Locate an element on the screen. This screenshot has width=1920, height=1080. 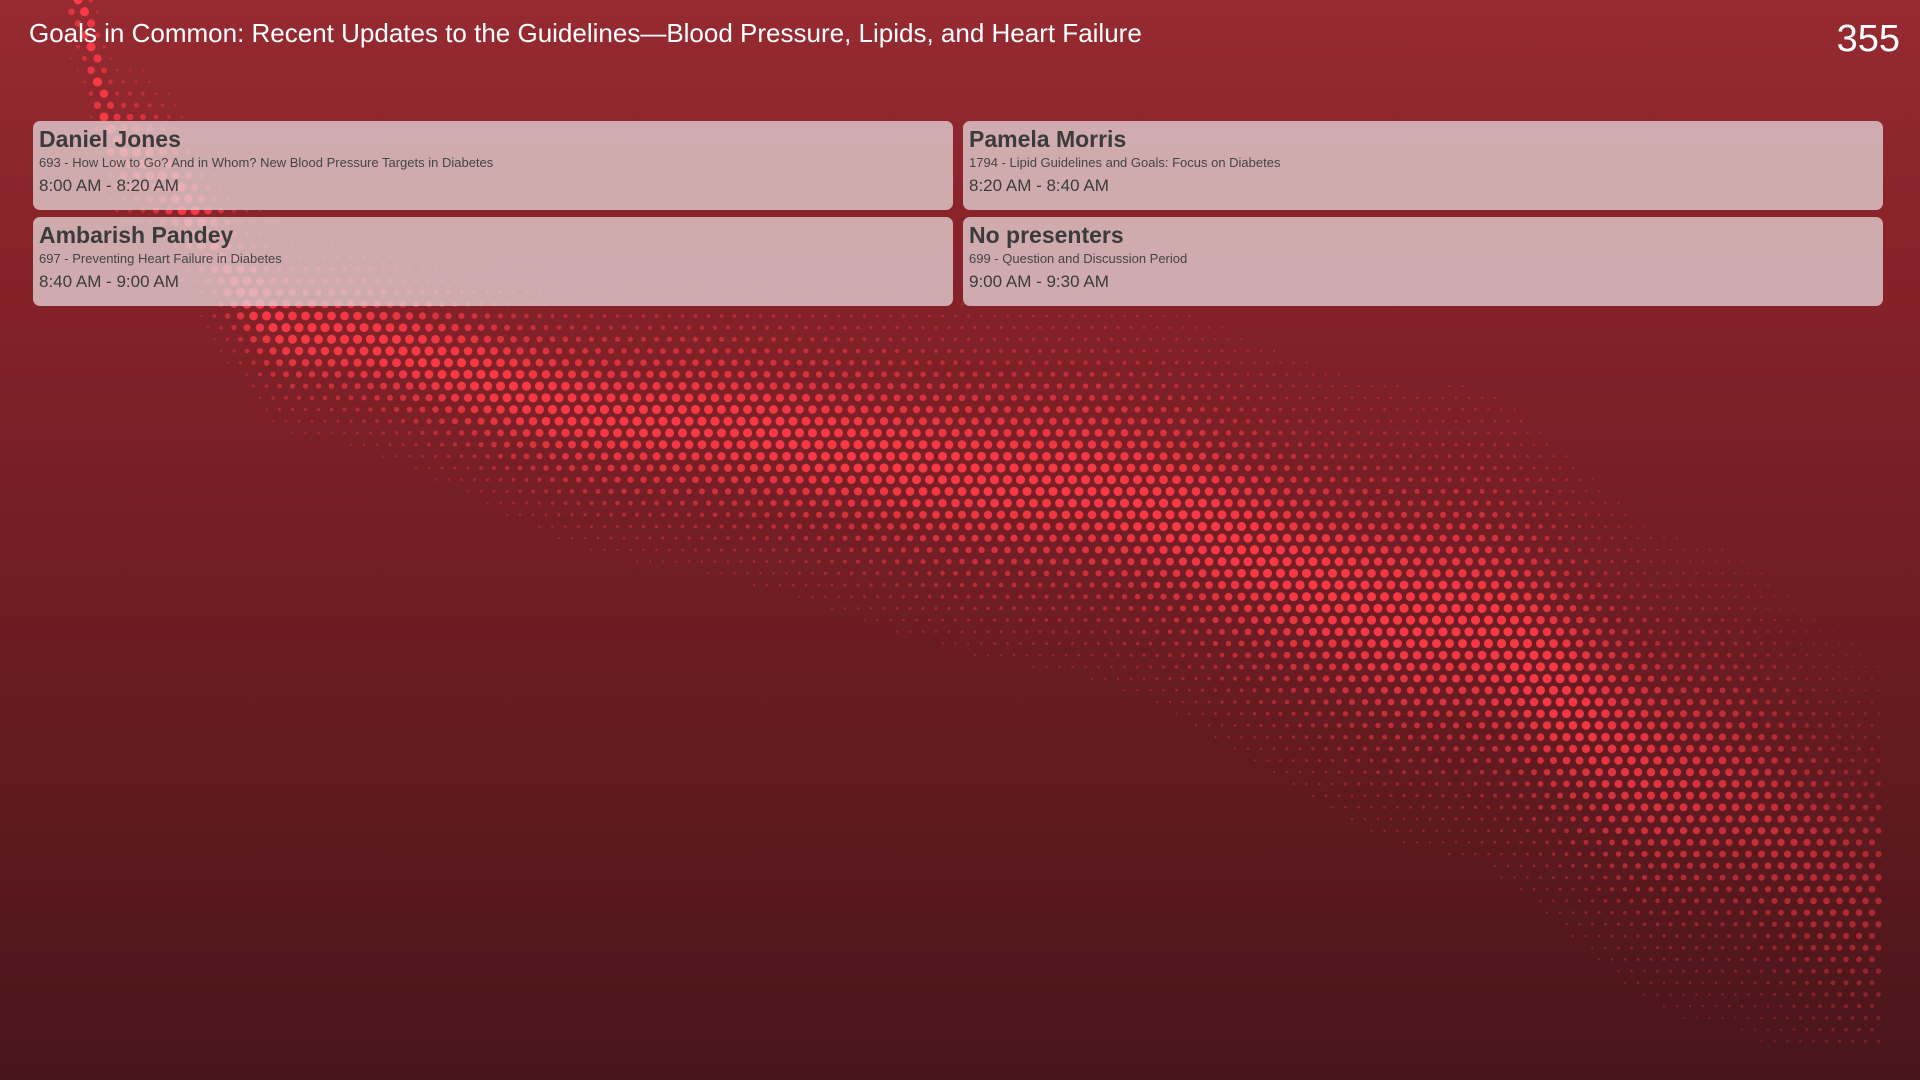
session-time: 8:20 AM - 8:40 AM is located at coordinates (1039, 185).